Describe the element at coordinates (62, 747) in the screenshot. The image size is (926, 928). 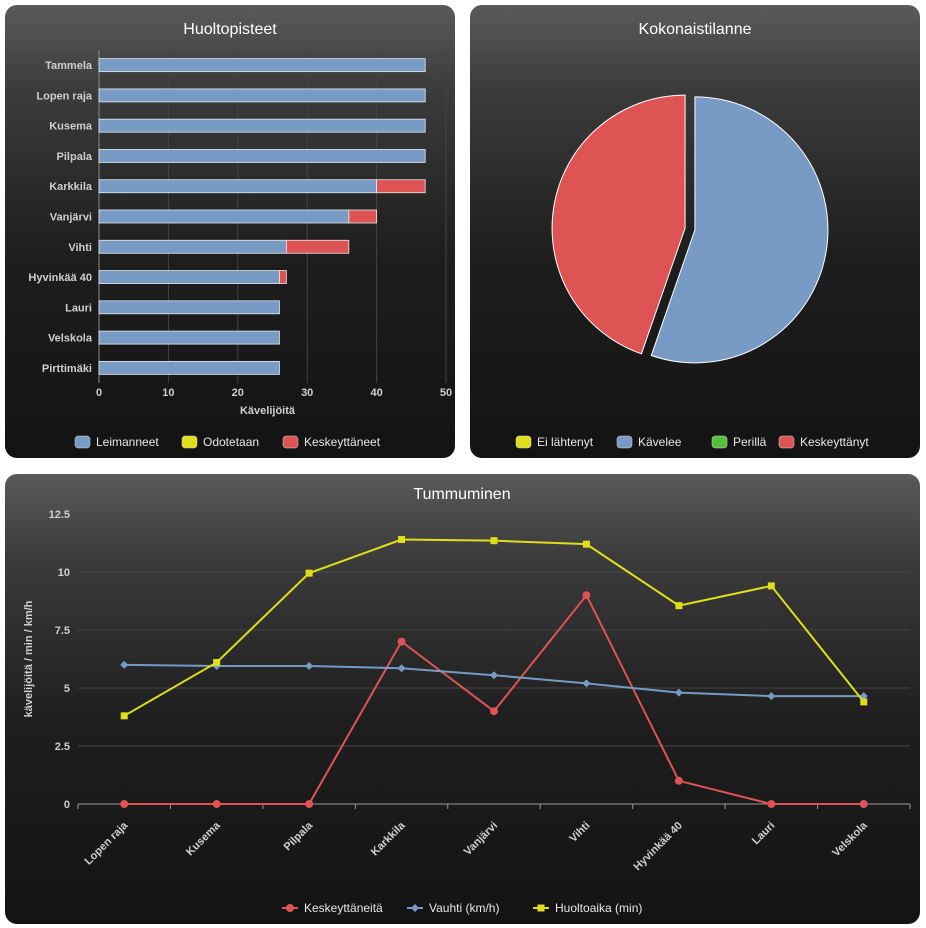
I see `y-tick-label: 2.5` at that location.